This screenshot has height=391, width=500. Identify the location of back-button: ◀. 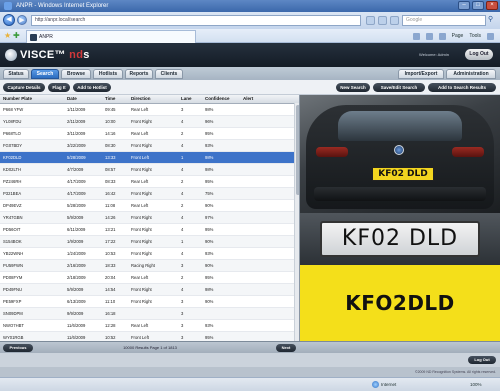
(9, 20).